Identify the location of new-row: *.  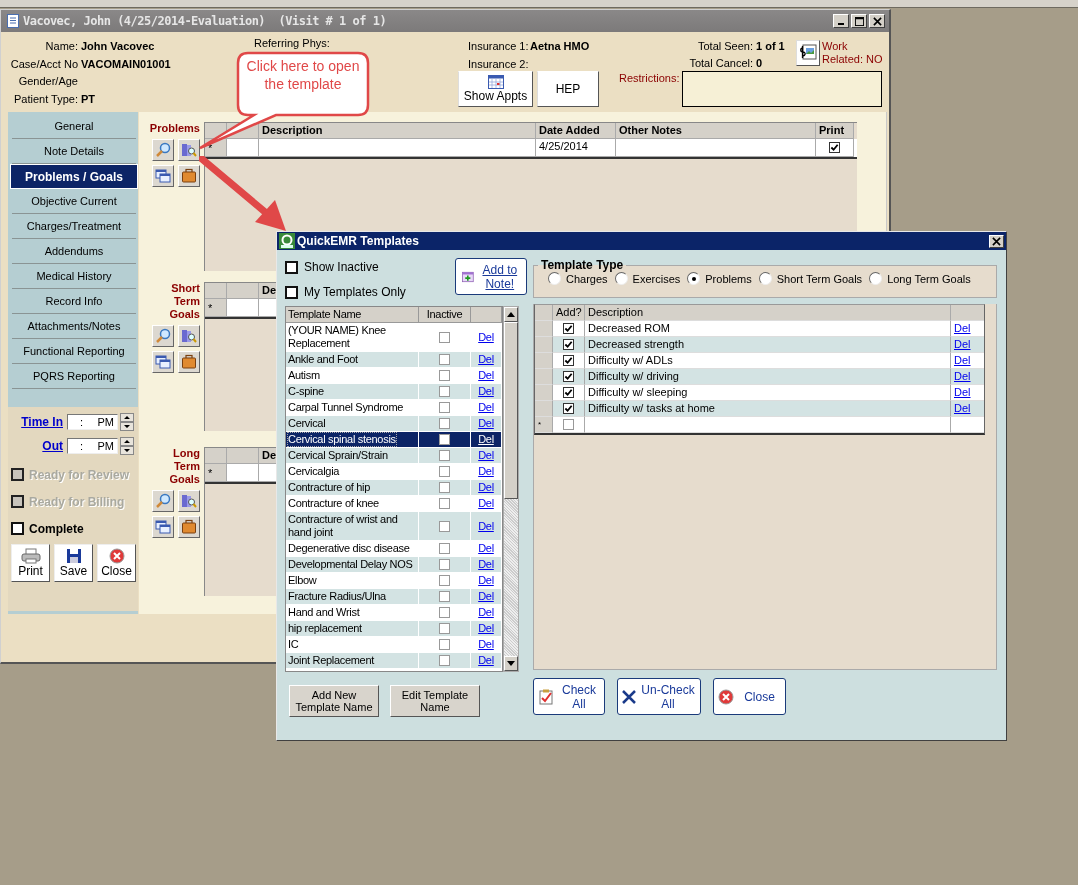
(759, 425).